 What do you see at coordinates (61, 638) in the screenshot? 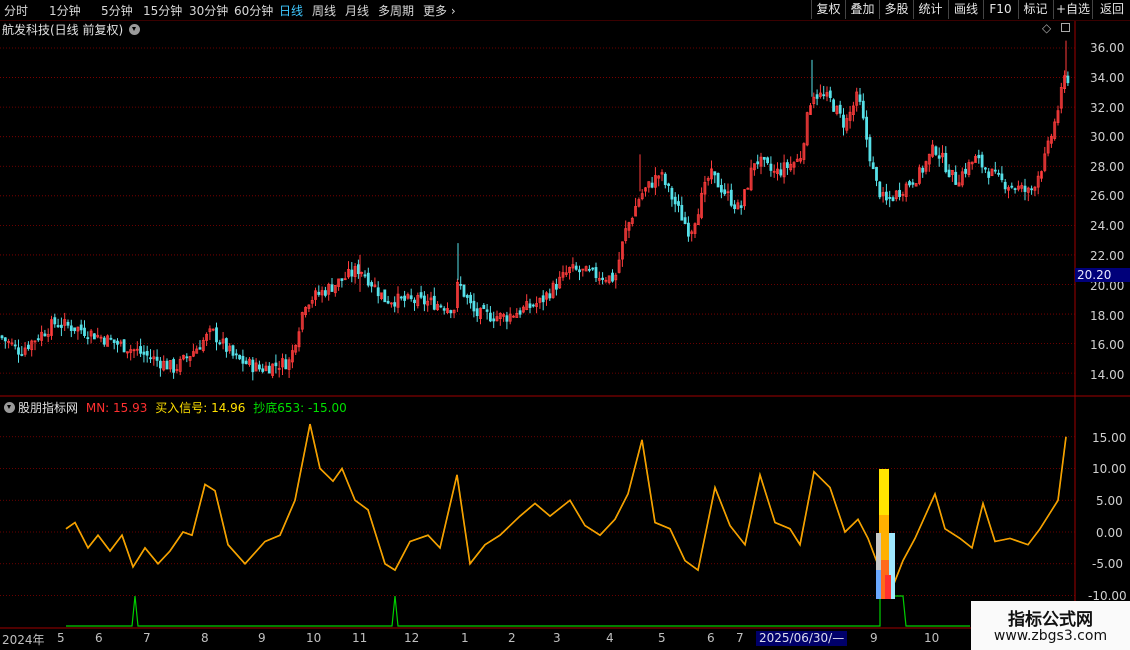
I see `x-tick: 5` at bounding box center [61, 638].